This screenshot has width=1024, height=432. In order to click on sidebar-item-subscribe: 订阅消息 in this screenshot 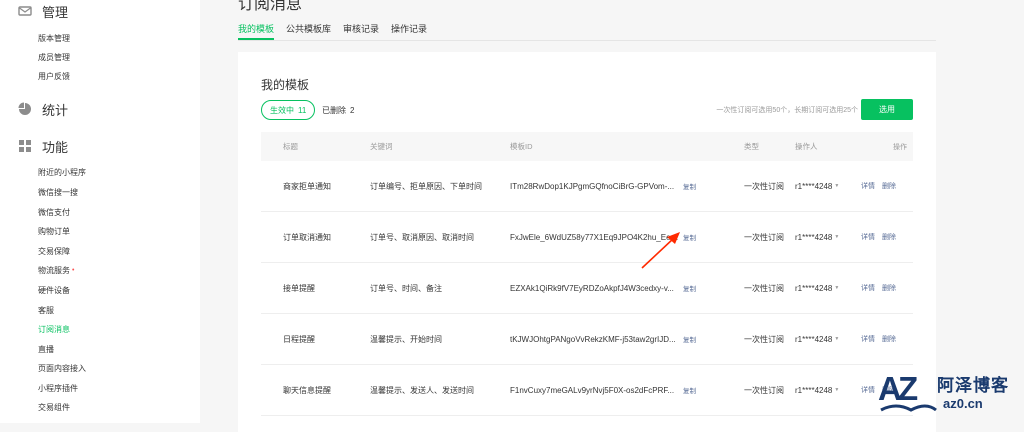, I will do `click(54, 330)`.